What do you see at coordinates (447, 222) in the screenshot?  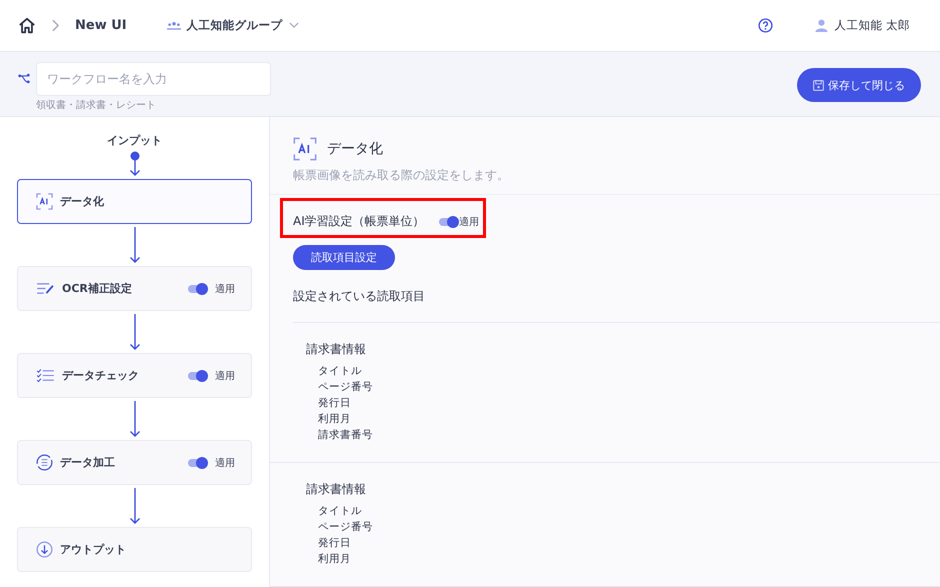 I see `ai-learning-toggle` at bounding box center [447, 222].